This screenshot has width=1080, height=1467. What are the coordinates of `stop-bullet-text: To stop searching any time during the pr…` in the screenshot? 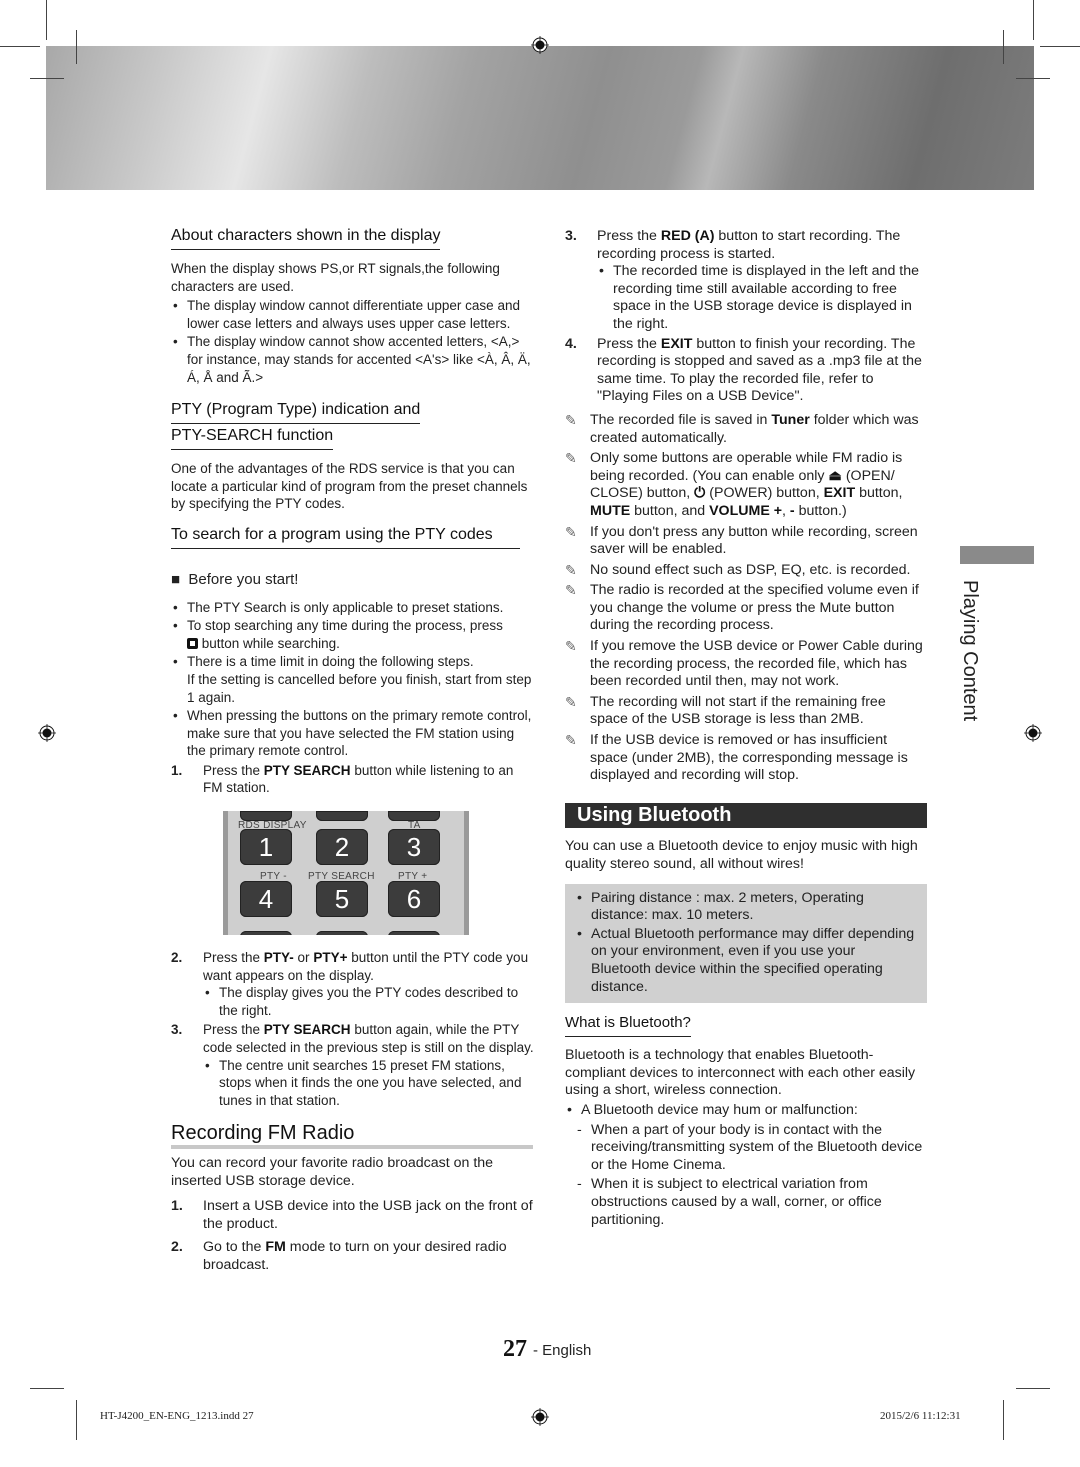 It's located at (345, 626).